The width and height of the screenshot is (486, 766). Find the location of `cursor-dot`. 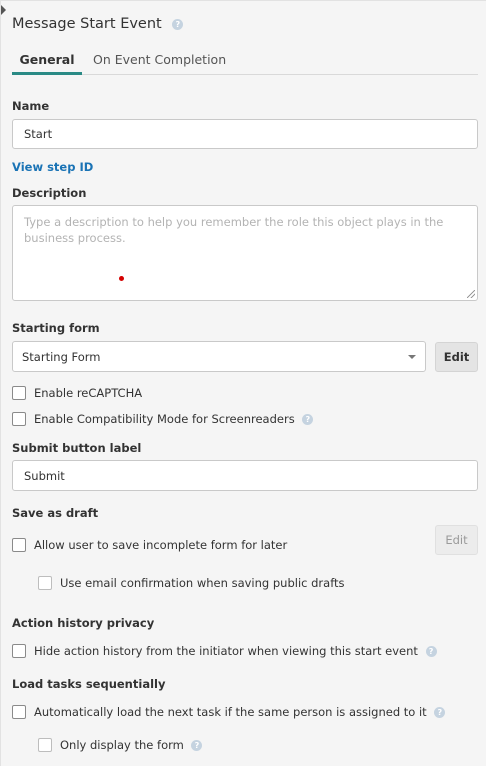

cursor-dot is located at coordinates (121, 278).